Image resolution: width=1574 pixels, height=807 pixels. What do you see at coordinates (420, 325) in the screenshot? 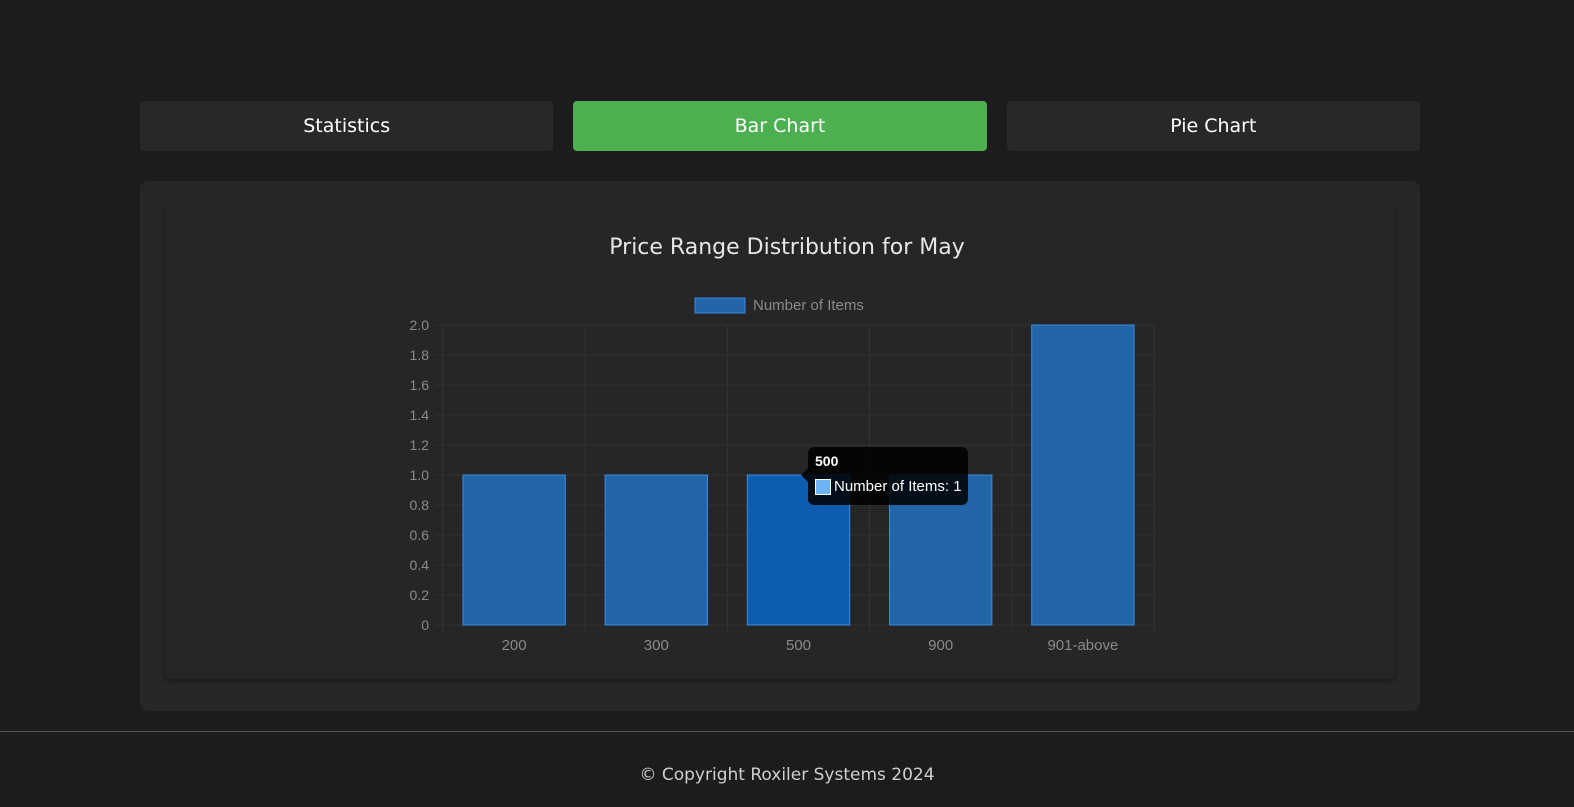
I see `y-tick-label: 2.0` at bounding box center [420, 325].